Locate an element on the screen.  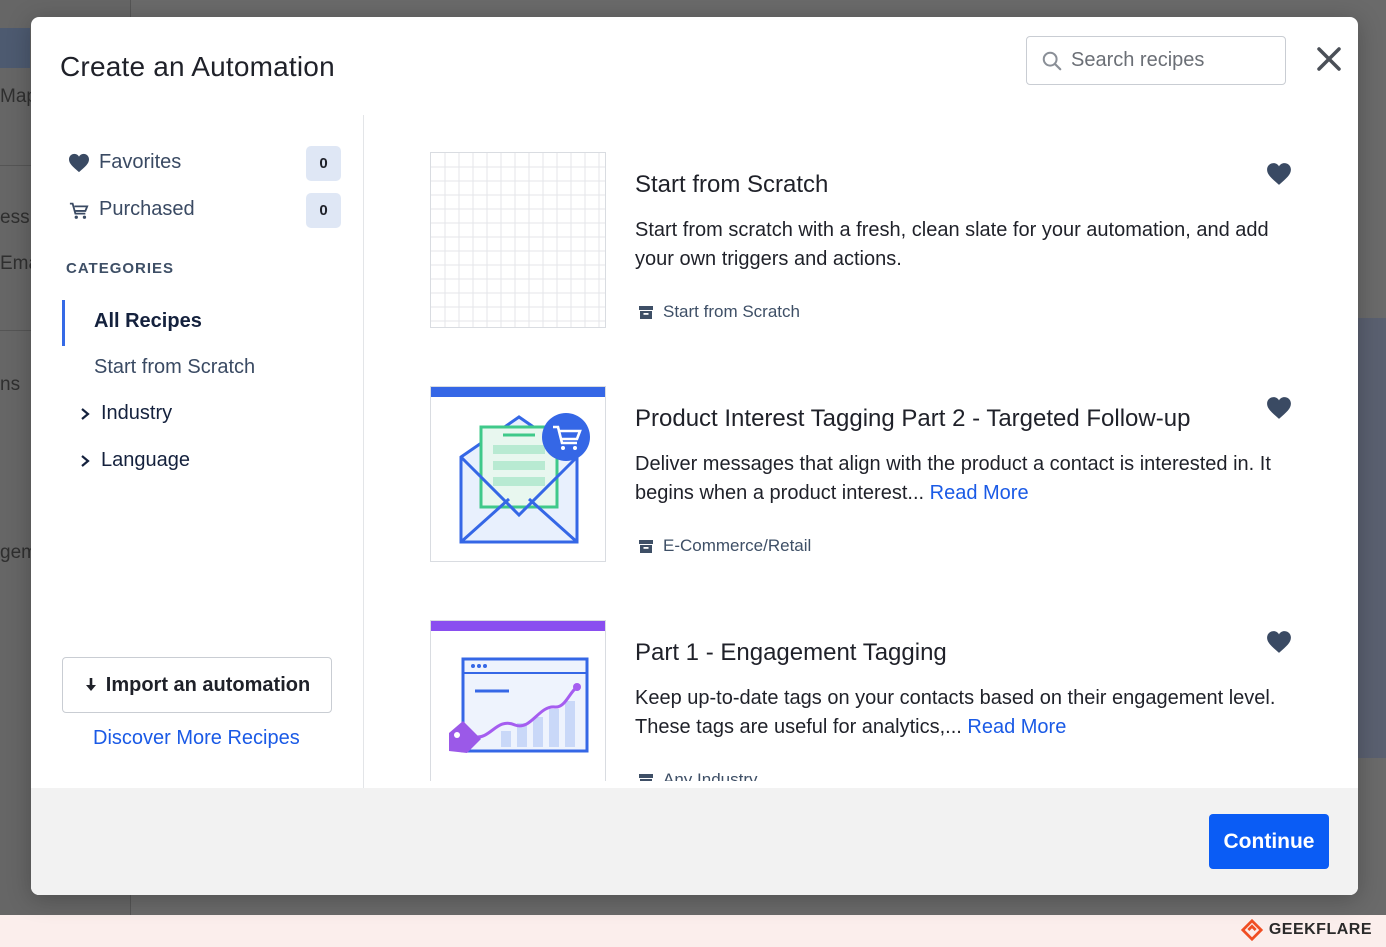
sidebar-item-purchased: Purchased is located at coordinates (131, 209).